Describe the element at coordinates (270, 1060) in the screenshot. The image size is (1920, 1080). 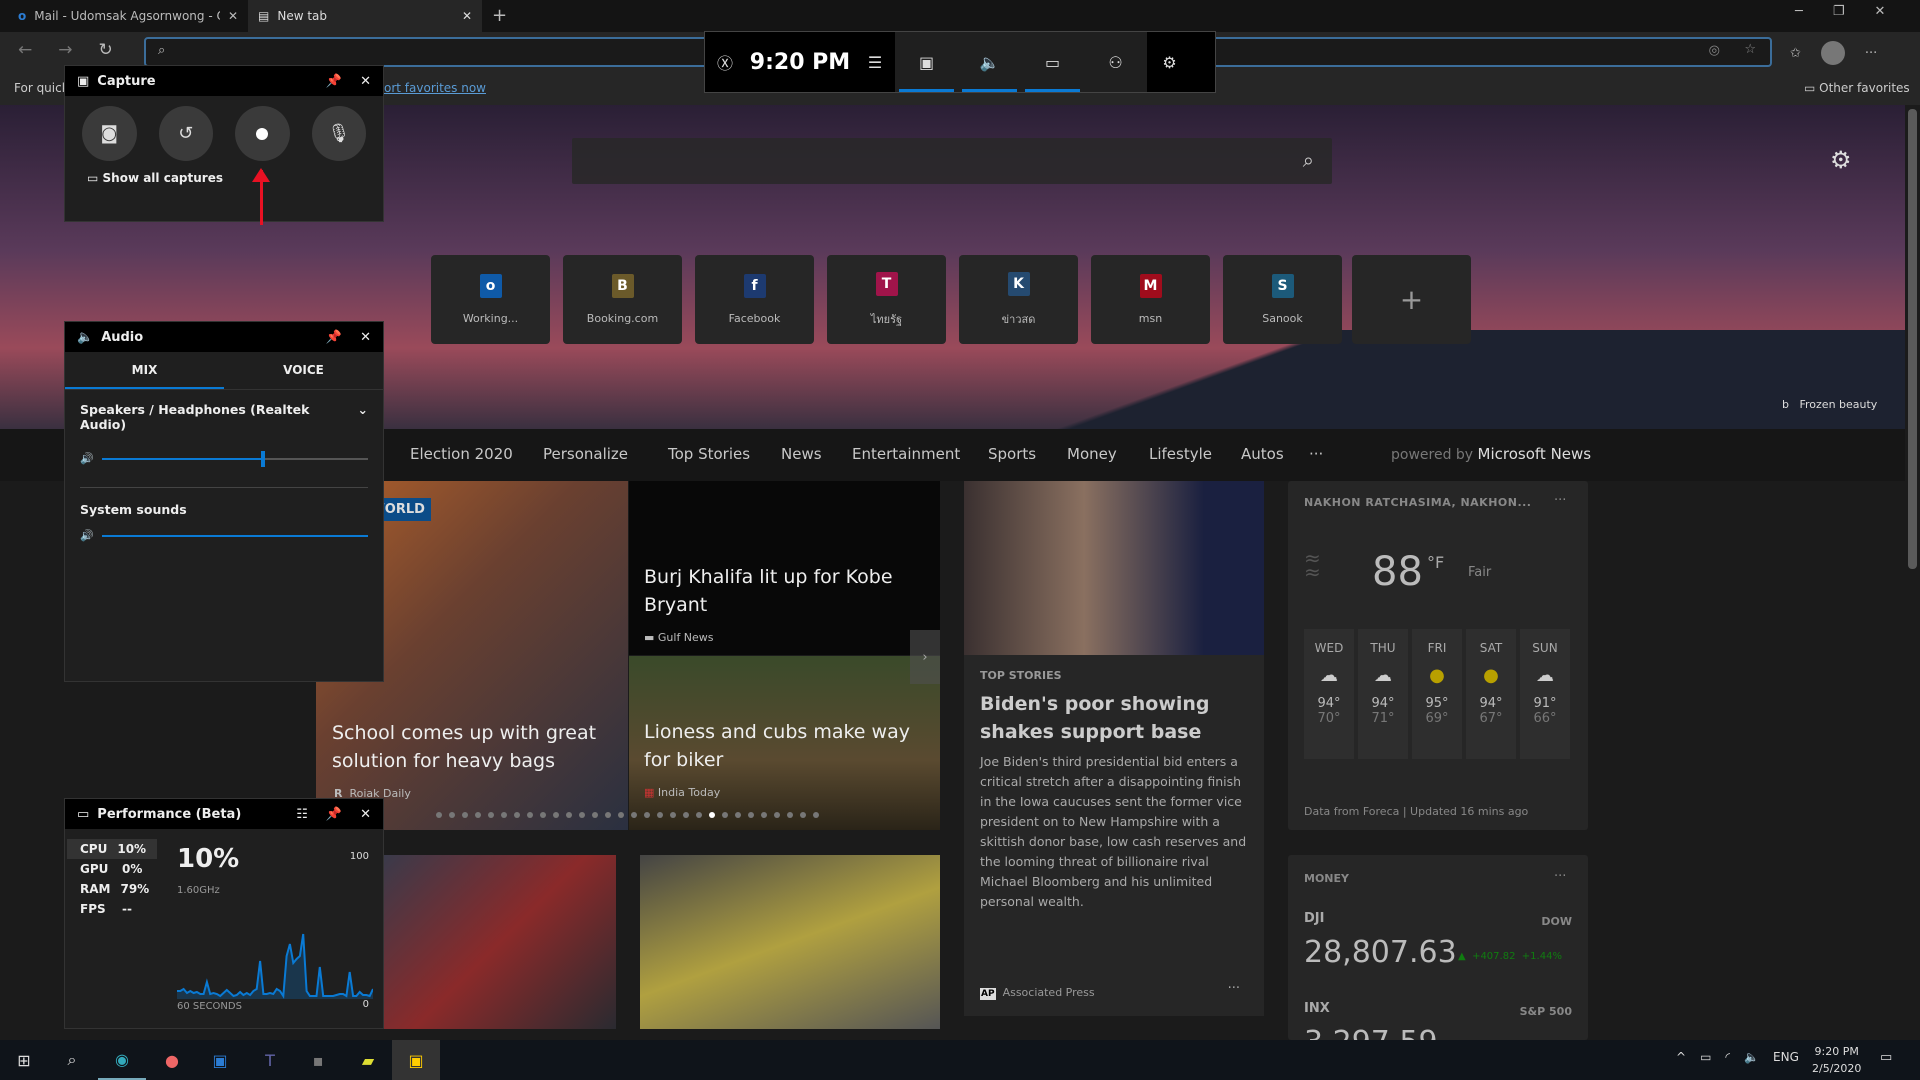
I see `teams-icon: T` at that location.